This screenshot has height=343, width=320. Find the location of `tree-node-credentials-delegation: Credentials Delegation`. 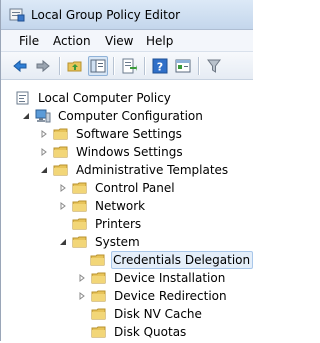

tree-node-credentials-delegation: Credentials Delegation is located at coordinates (172, 260).